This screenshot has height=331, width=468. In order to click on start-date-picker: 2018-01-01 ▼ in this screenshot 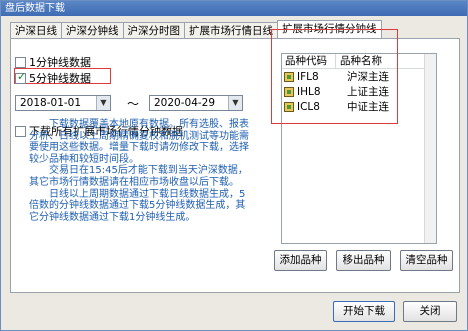, I will do `click(63, 103)`.